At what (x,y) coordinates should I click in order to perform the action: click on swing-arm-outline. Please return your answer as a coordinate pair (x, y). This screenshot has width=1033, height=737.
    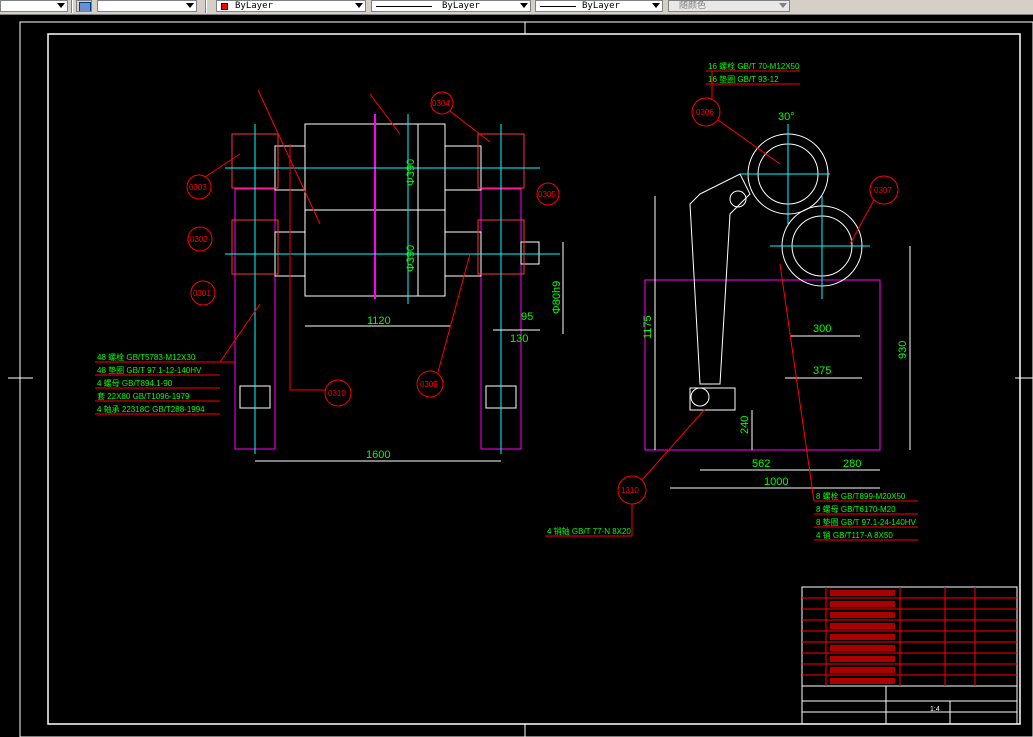
    Looking at the image, I should click on (720, 279).